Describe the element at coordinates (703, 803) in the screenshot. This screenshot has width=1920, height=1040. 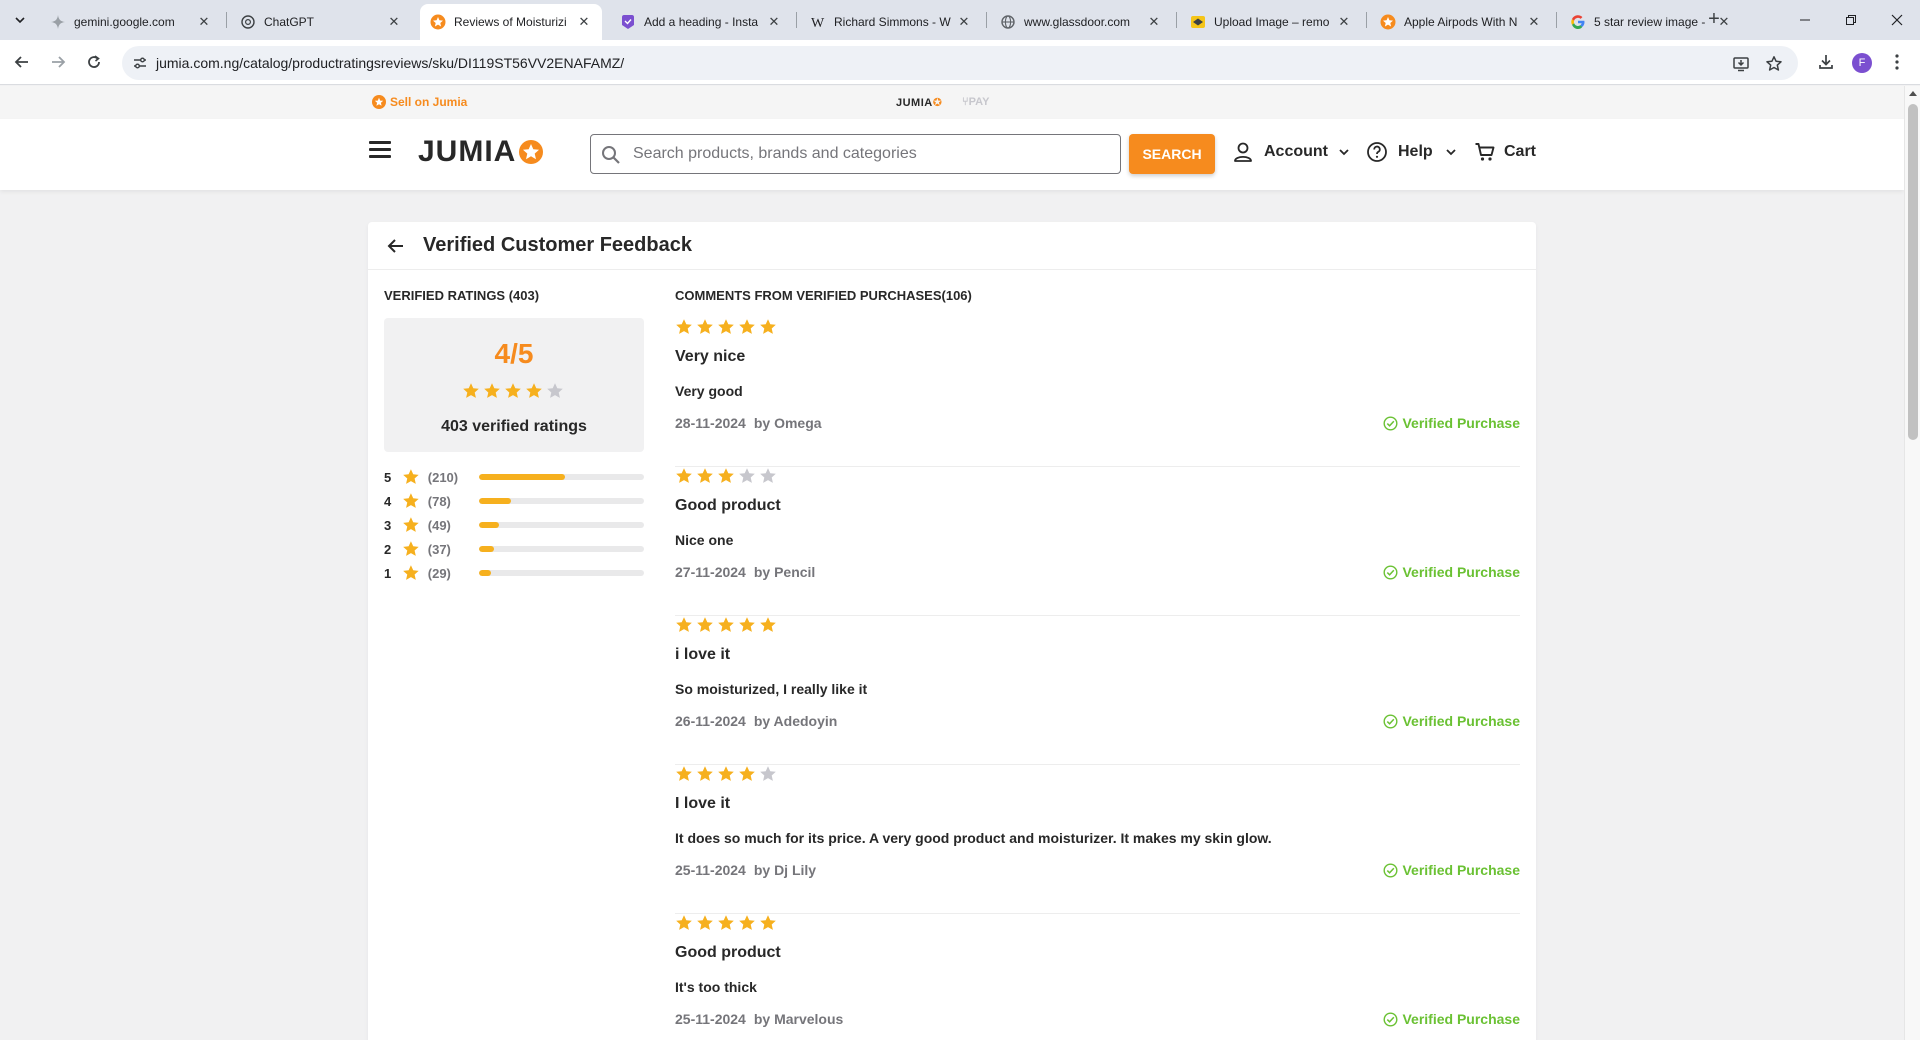
I see `review-title: I love it` at that location.